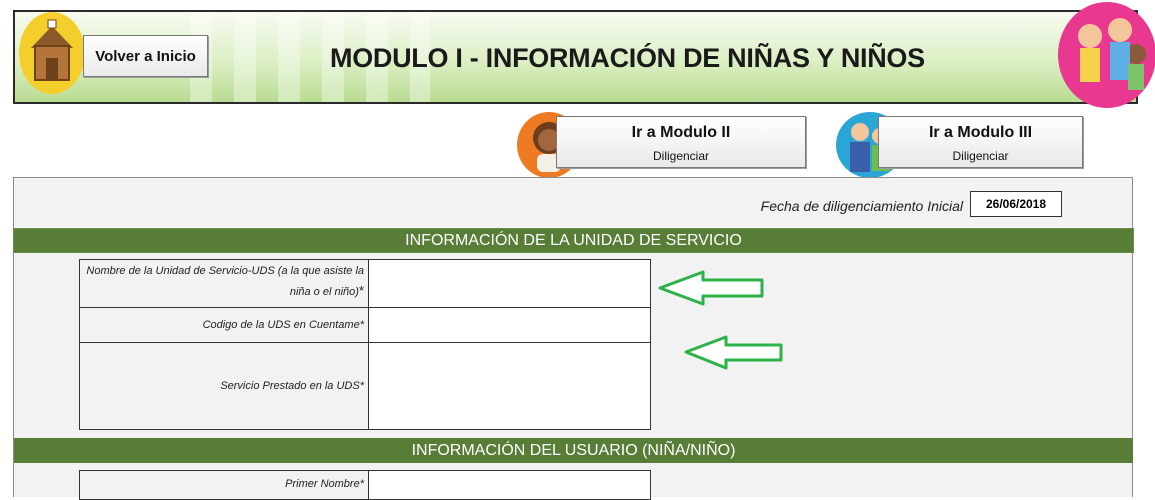 The image size is (1155, 500). What do you see at coordinates (1112, 54) in the screenshot?
I see `children-icon-graphic` at bounding box center [1112, 54].